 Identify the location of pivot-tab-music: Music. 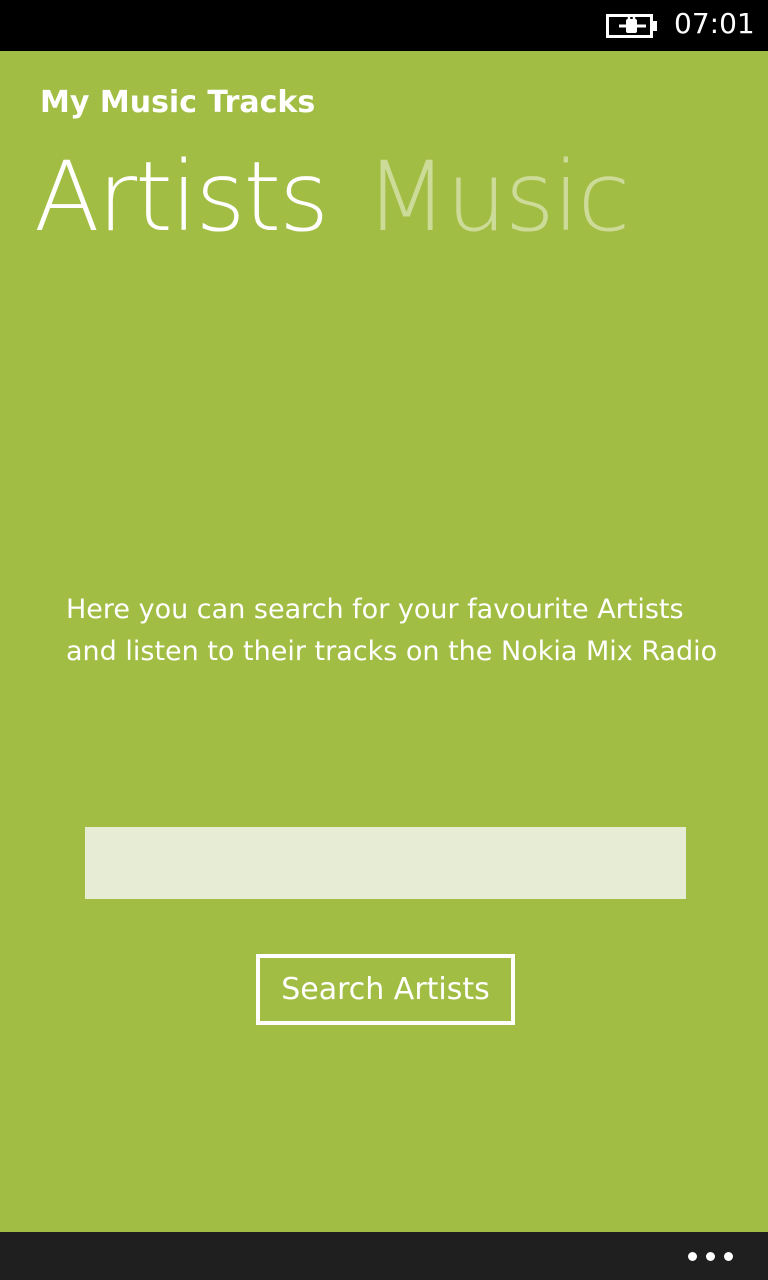
(497, 197).